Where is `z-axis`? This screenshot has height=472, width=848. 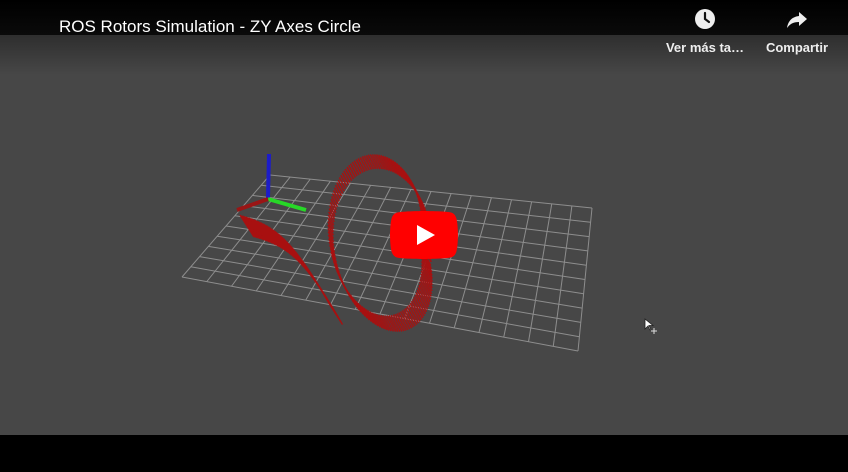
z-axis is located at coordinates (268, 176).